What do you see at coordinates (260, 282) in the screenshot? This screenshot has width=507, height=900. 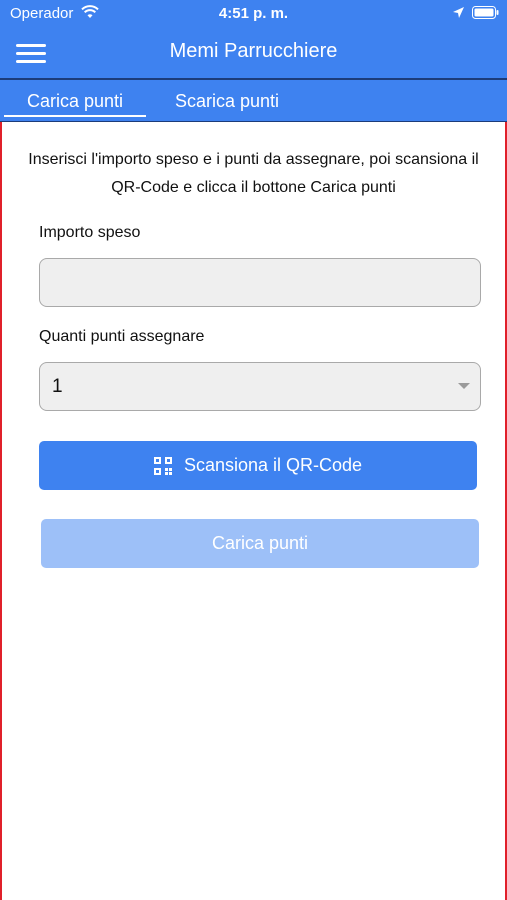 I see `amount-input` at bounding box center [260, 282].